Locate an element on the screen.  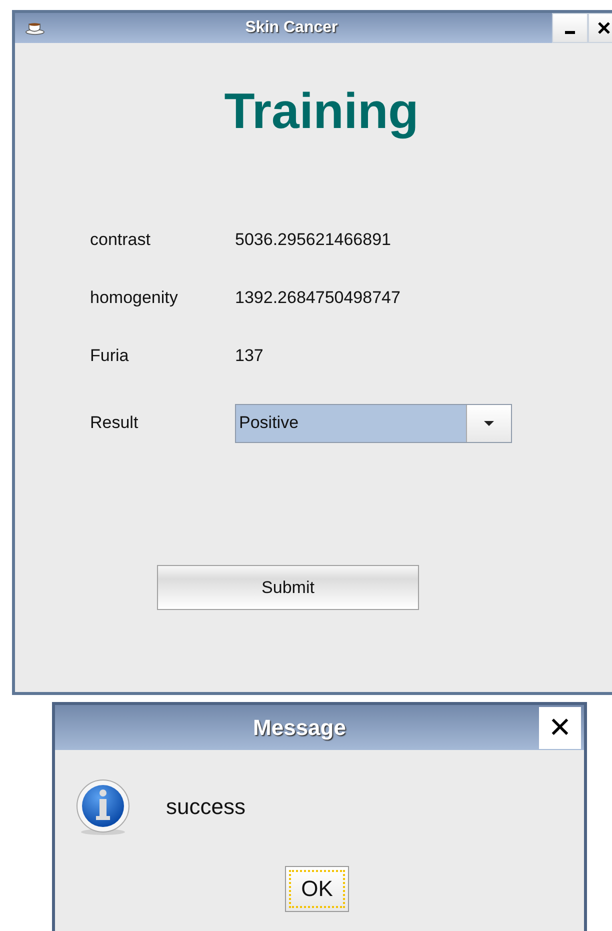
close-icon is located at coordinates (604, 28).